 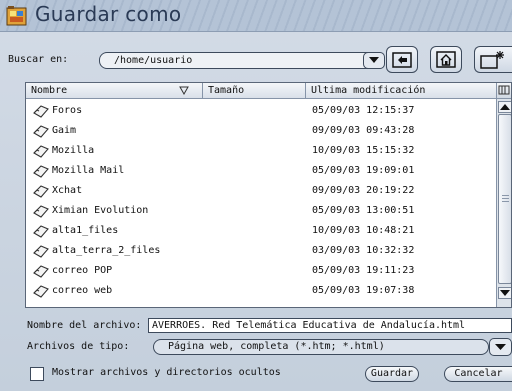 I want to click on table-row: Foros 05/09/03 12:15:37, so click(x=261, y=111).